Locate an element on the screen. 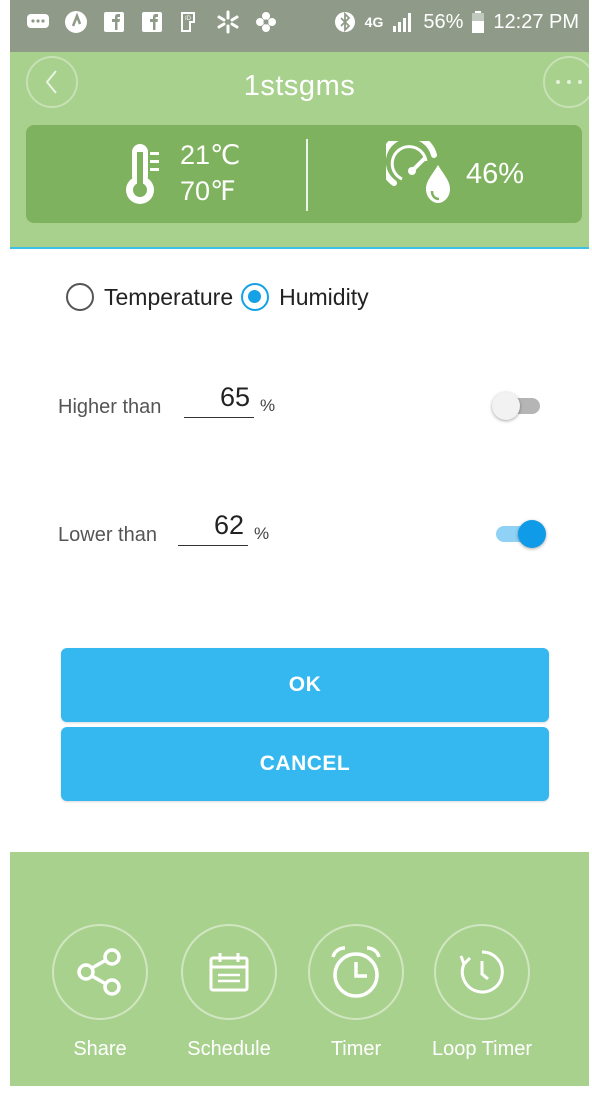 Image resolution: width=592 pixels, height=1094 pixels. mode-option-temperature: Temperature is located at coordinates (149, 297).